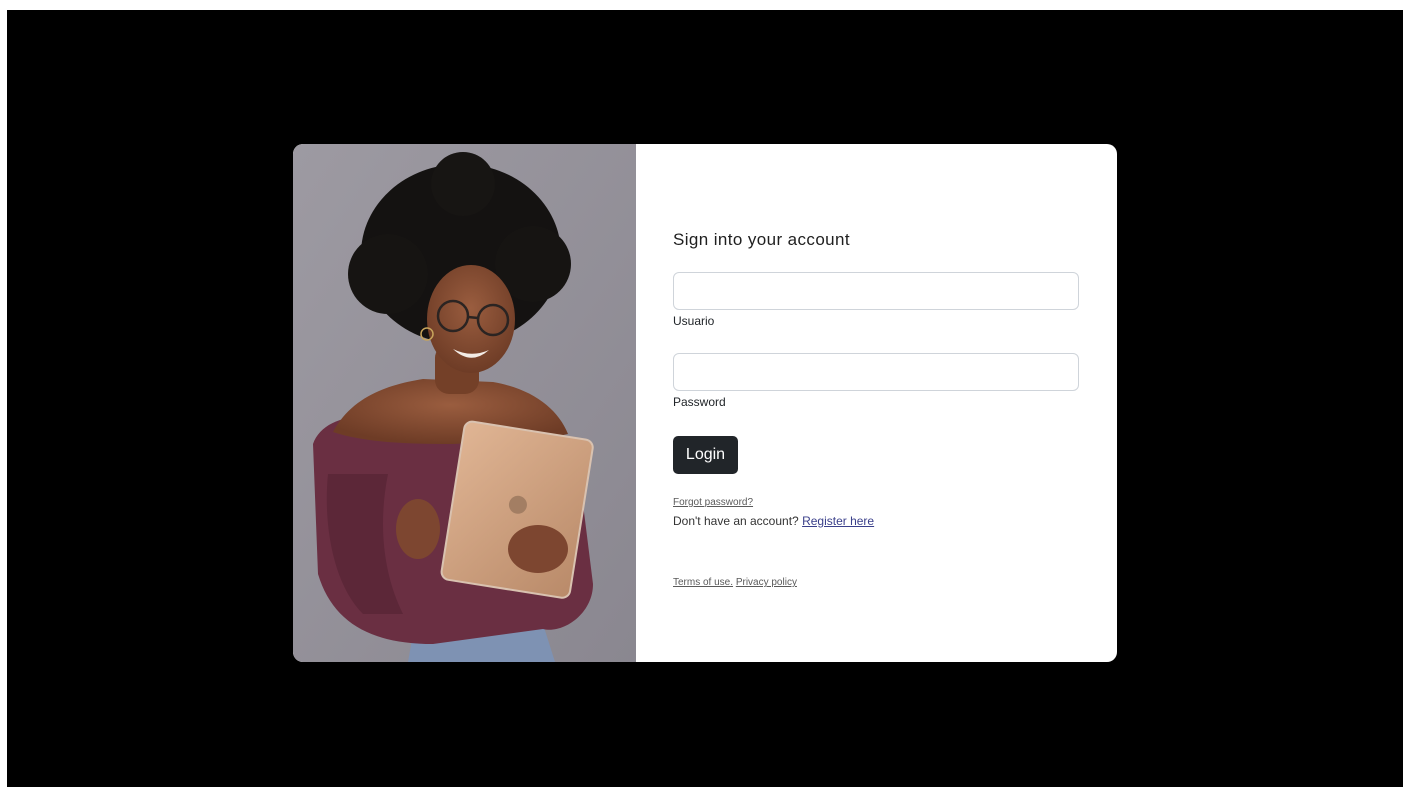  Describe the element at coordinates (705, 455) in the screenshot. I see `login-button: Login` at that location.